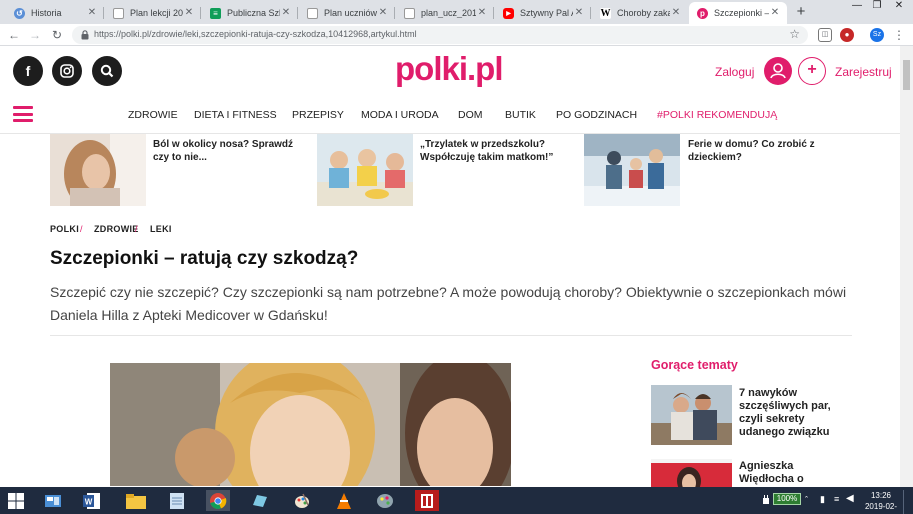  What do you see at coordinates (57, 35) in the screenshot?
I see `reload-icon: ↻` at bounding box center [57, 35].